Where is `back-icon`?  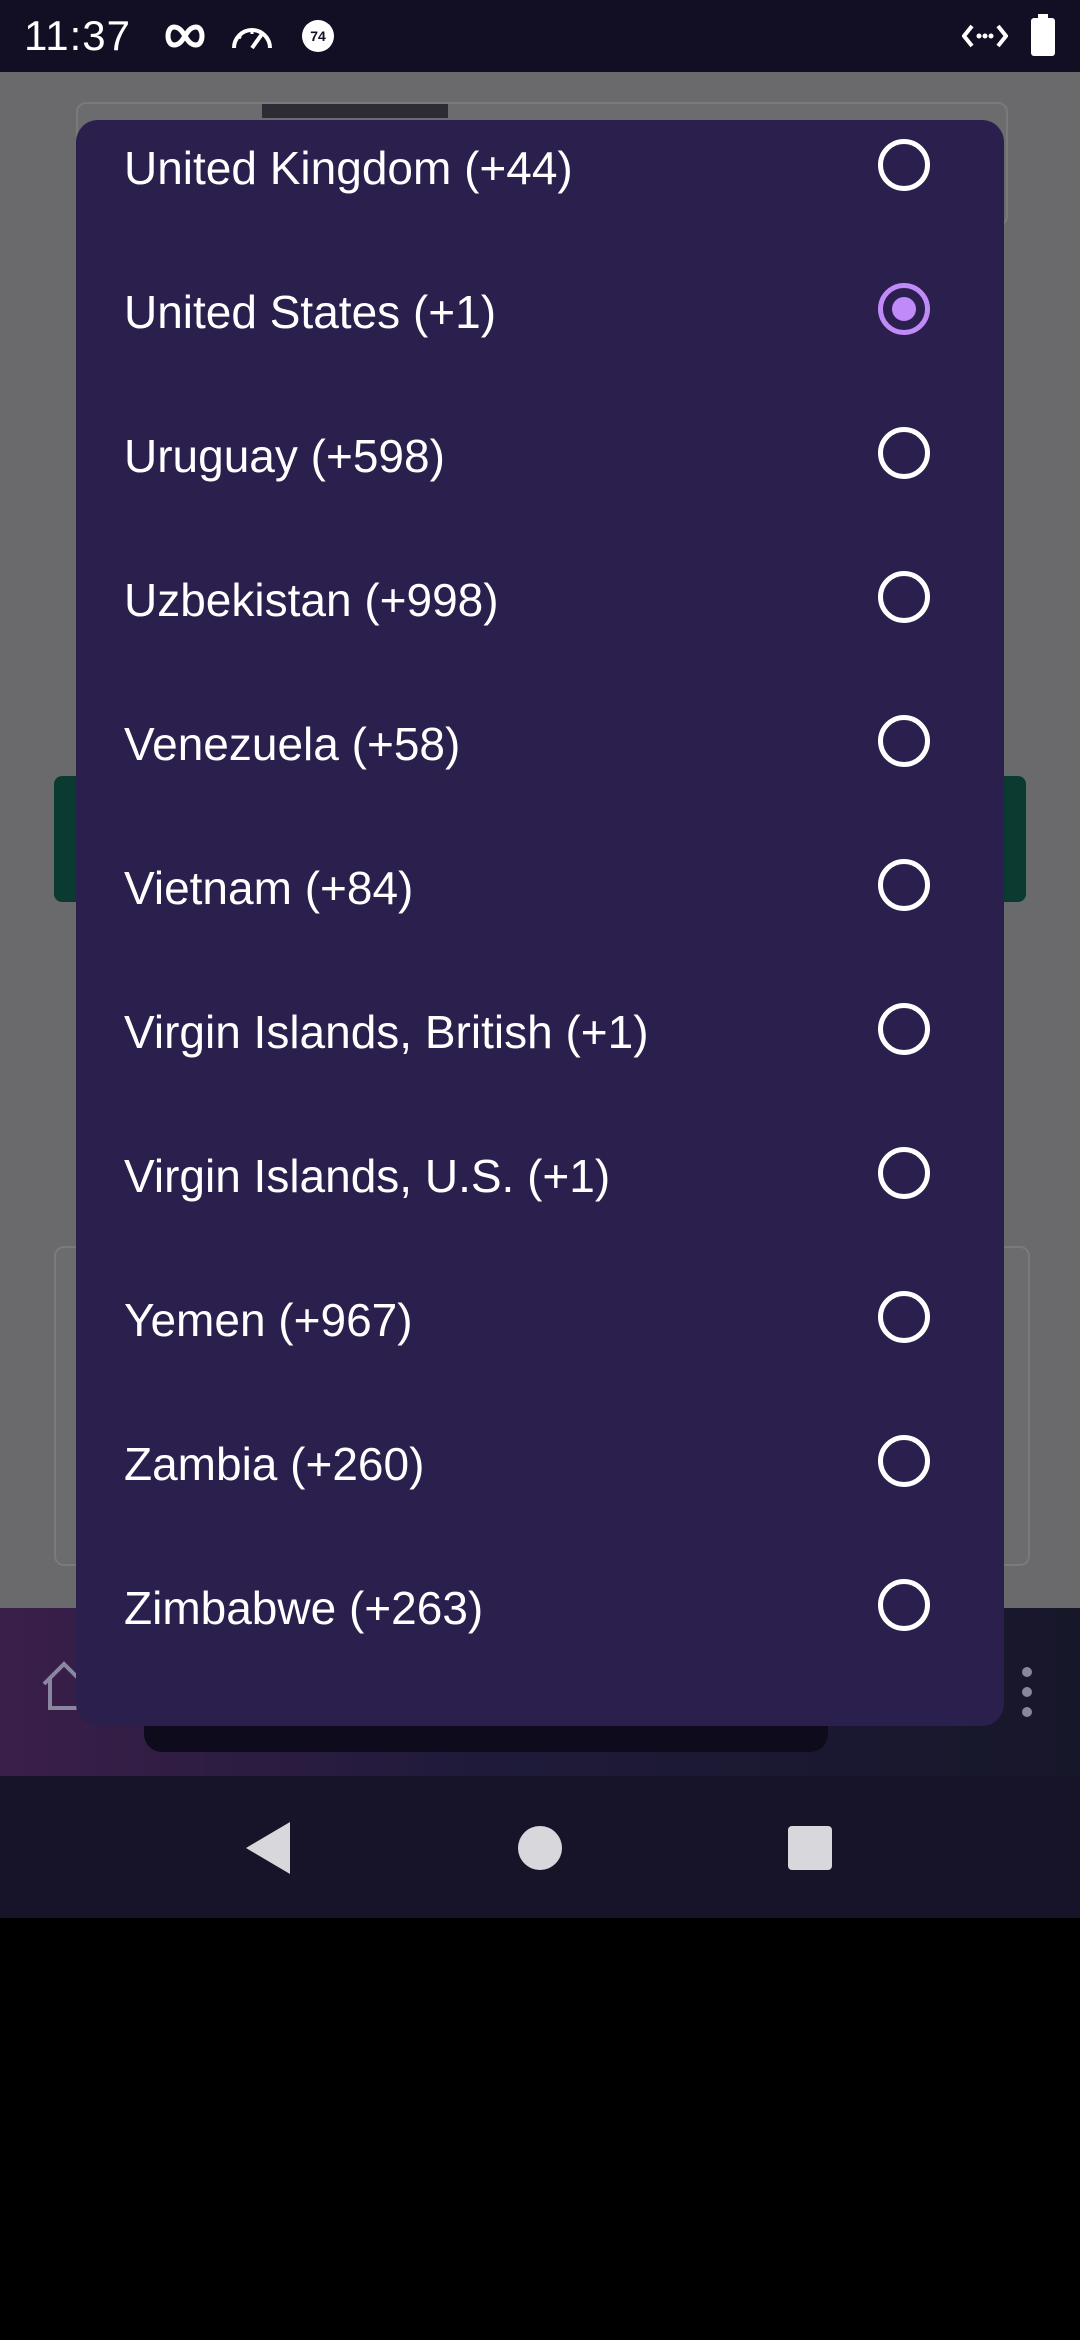 back-icon is located at coordinates (268, 1848).